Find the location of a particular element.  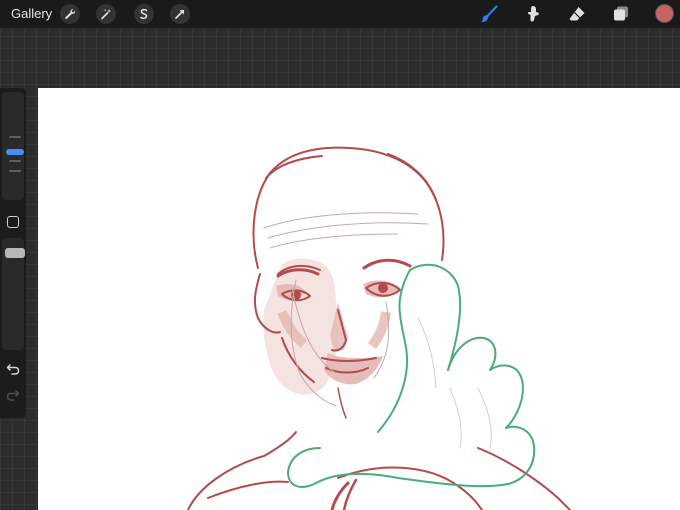

gallery-button: Gallery is located at coordinates (31, 13).